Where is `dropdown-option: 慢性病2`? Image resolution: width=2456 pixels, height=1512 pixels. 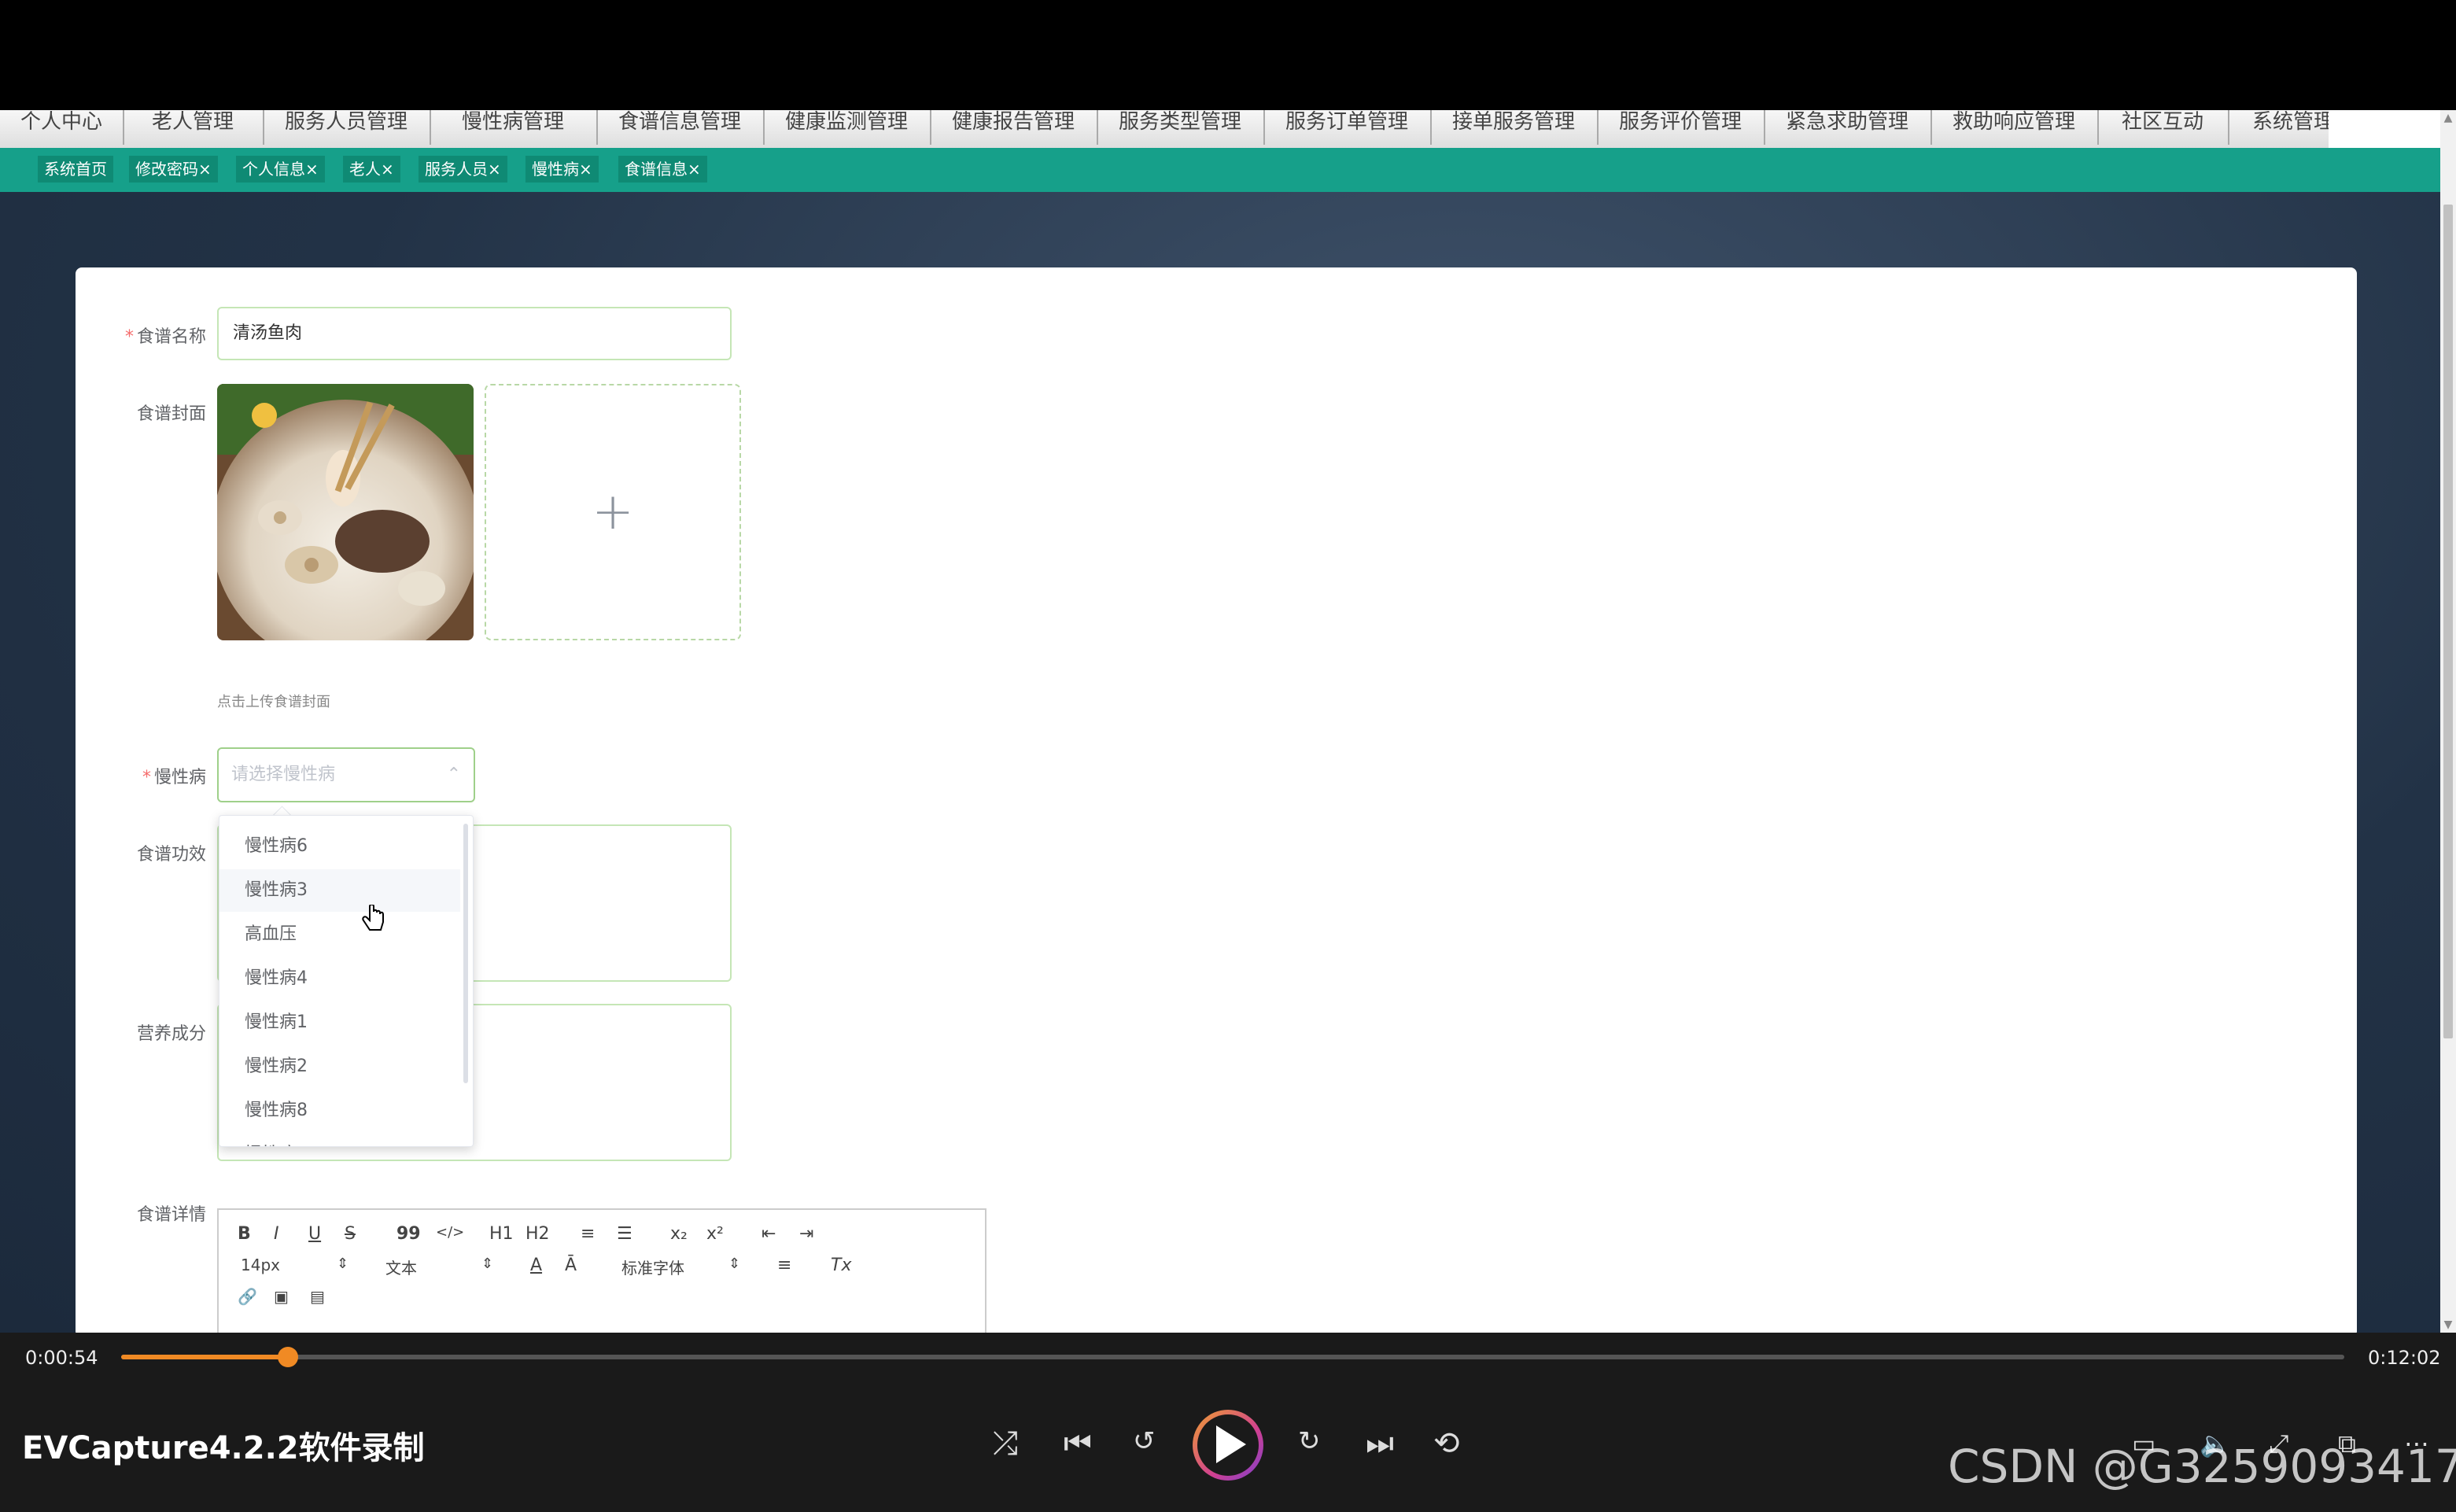
dropdown-option: 慢性病2 is located at coordinates (339, 1066).